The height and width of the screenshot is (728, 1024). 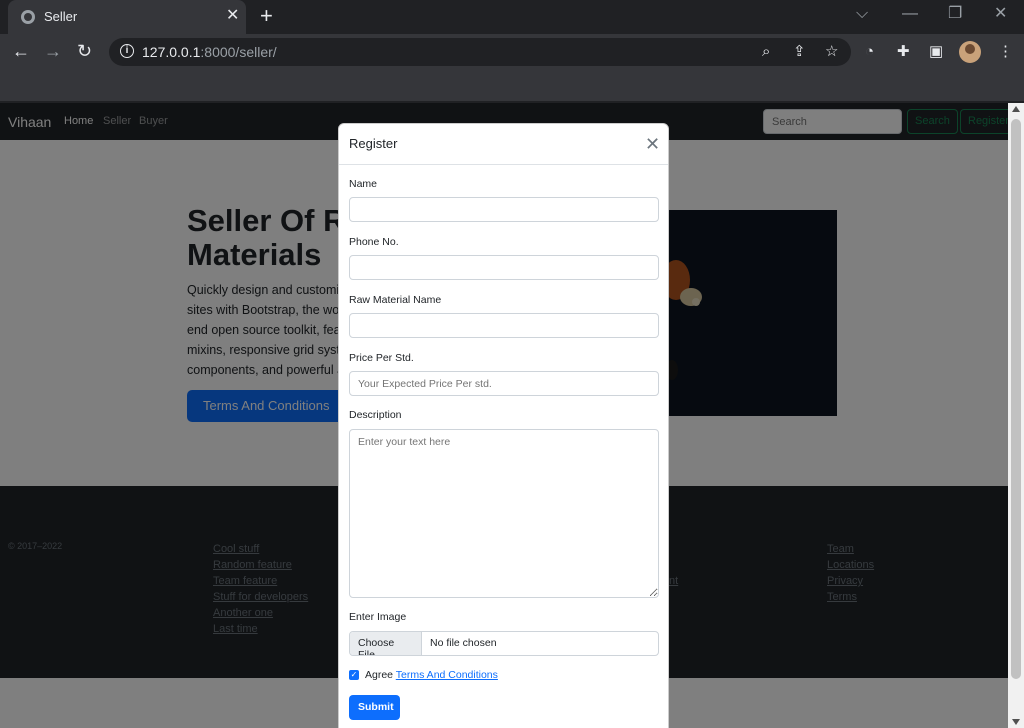 I want to click on scroll-down-icon, so click(x=1016, y=722).